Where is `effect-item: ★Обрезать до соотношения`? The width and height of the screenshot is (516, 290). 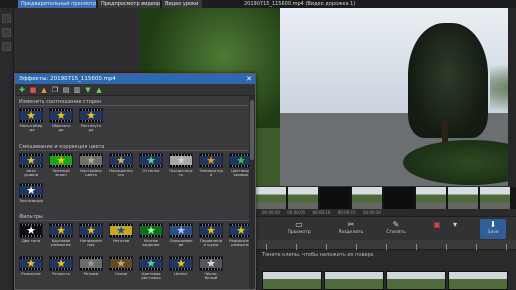 effect-item: ★Обрезать до соотношения is located at coordinates (61, 120).